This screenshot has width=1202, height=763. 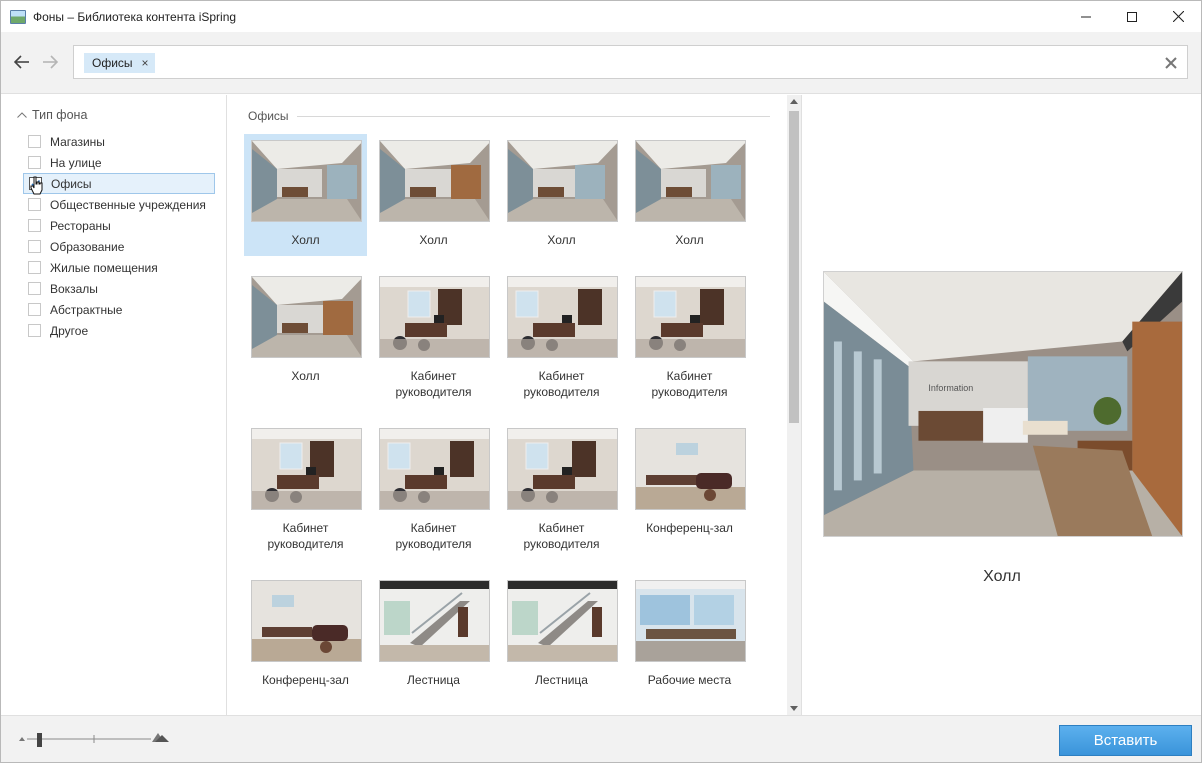 What do you see at coordinates (112, 63) in the screenshot?
I see `search-tag-label: Офисы` at bounding box center [112, 63].